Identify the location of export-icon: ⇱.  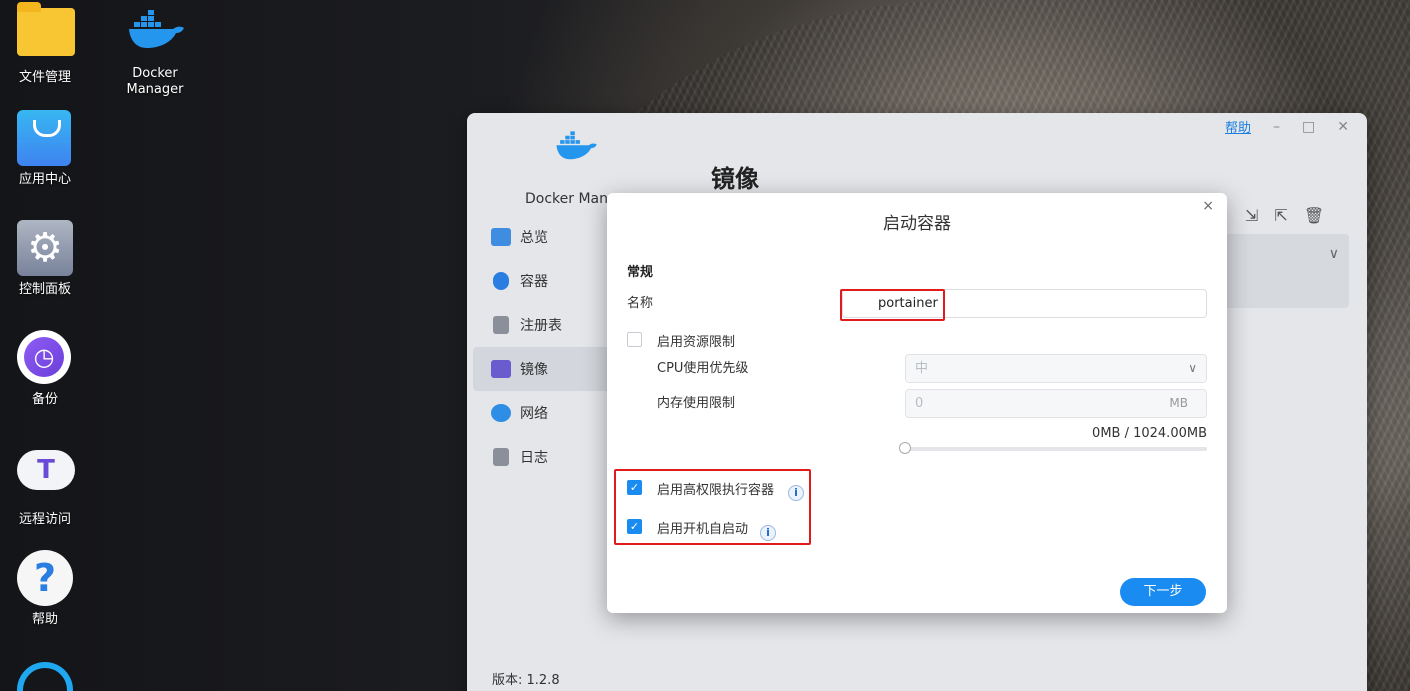
(1280, 215).